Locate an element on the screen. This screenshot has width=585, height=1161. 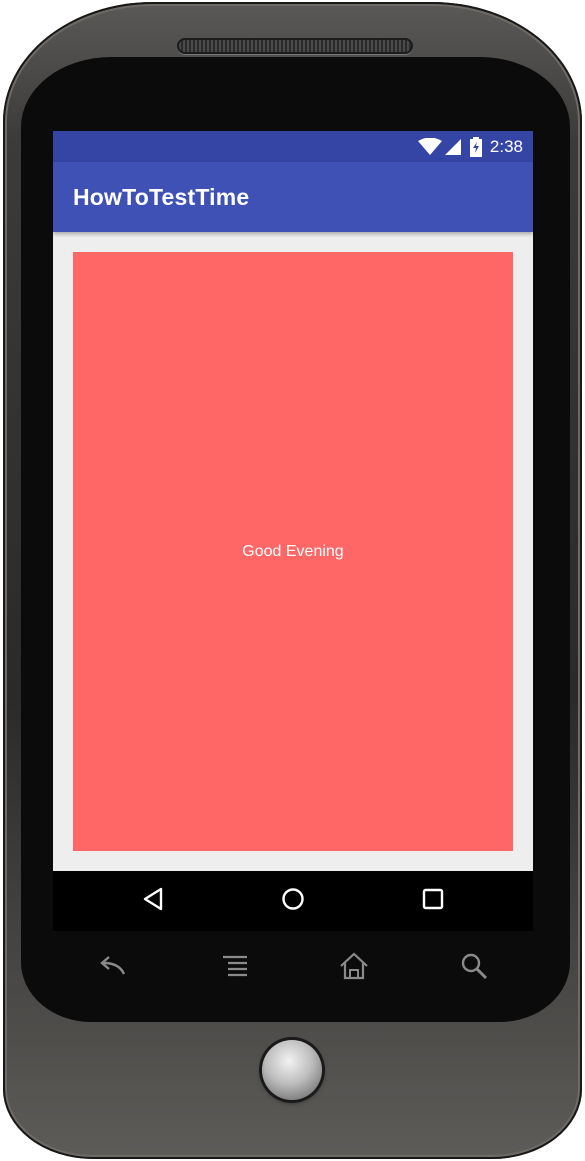
app-bar: HowToTestTime is located at coordinates (293, 197).